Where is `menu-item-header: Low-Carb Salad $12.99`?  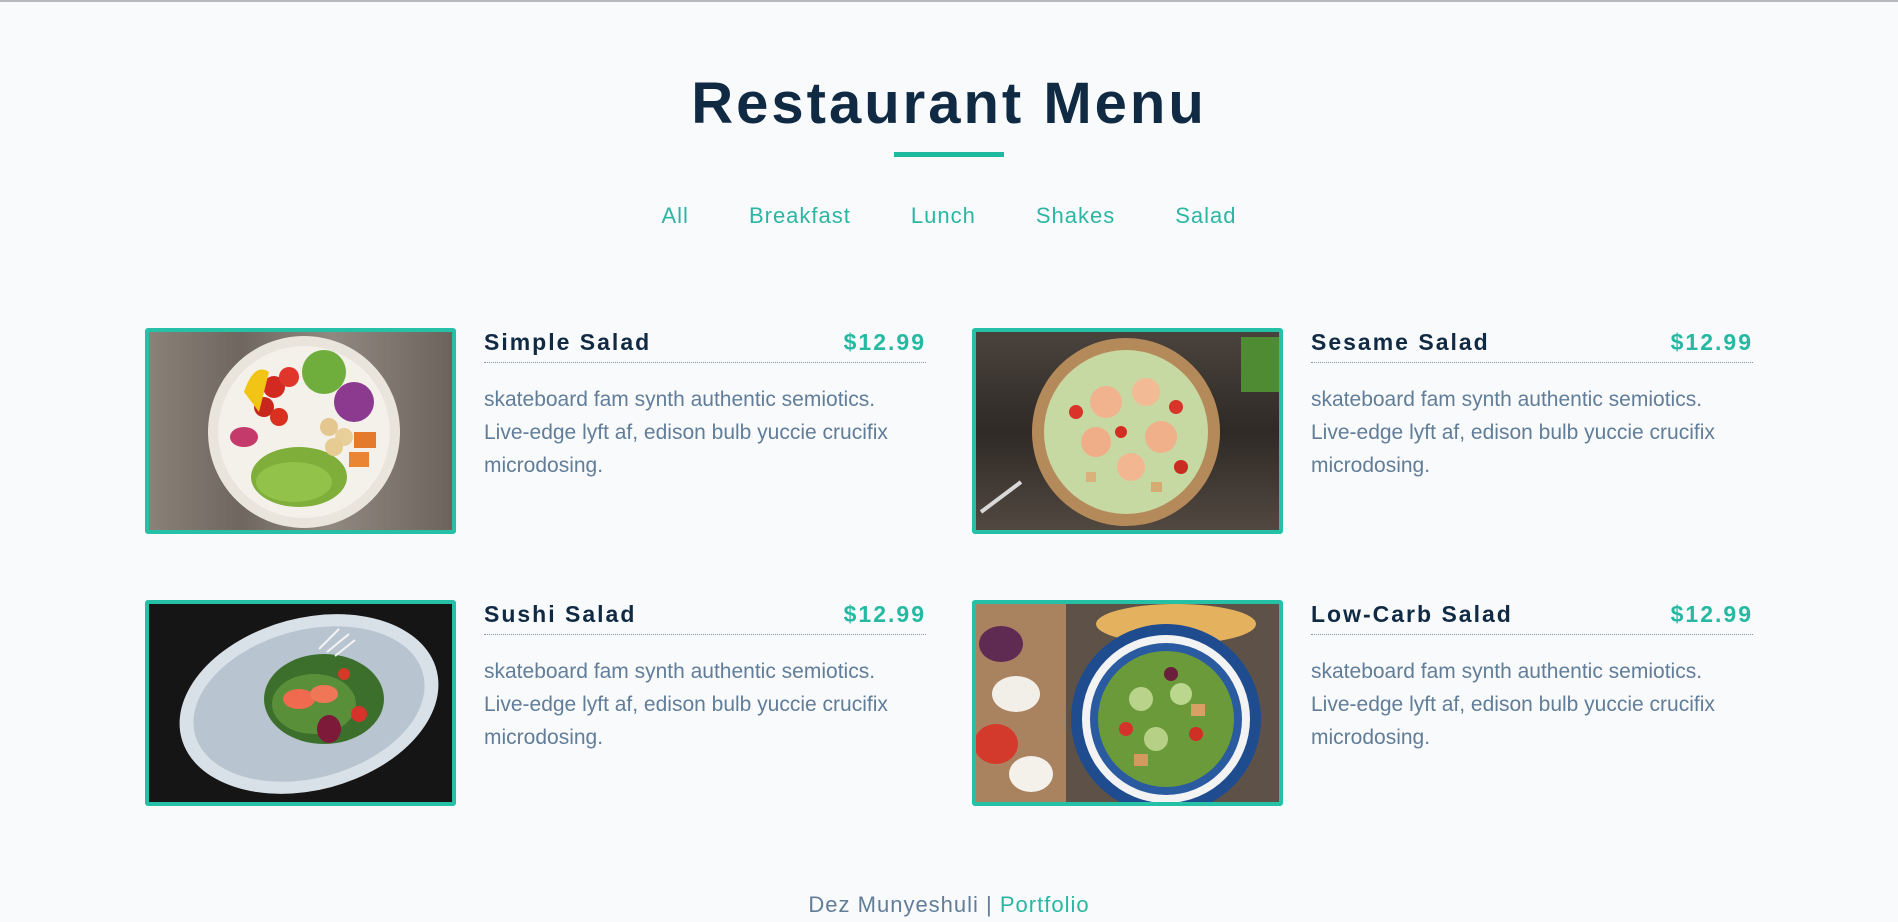 menu-item-header: Low-Carb Salad $12.99 is located at coordinates (1532, 617).